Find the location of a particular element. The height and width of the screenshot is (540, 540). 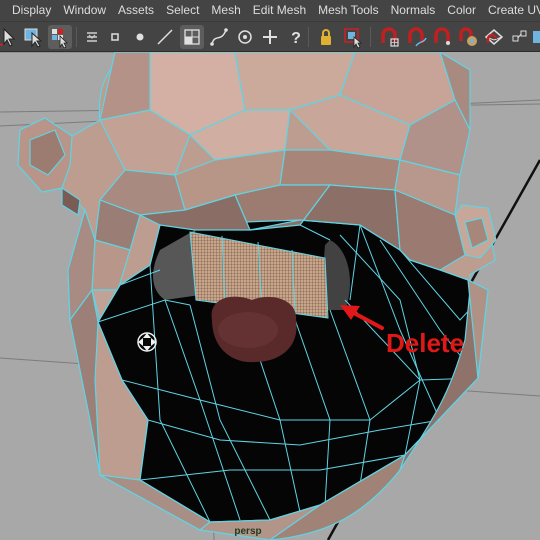

delete-annotation: Delete is located at coordinates (425, 343).